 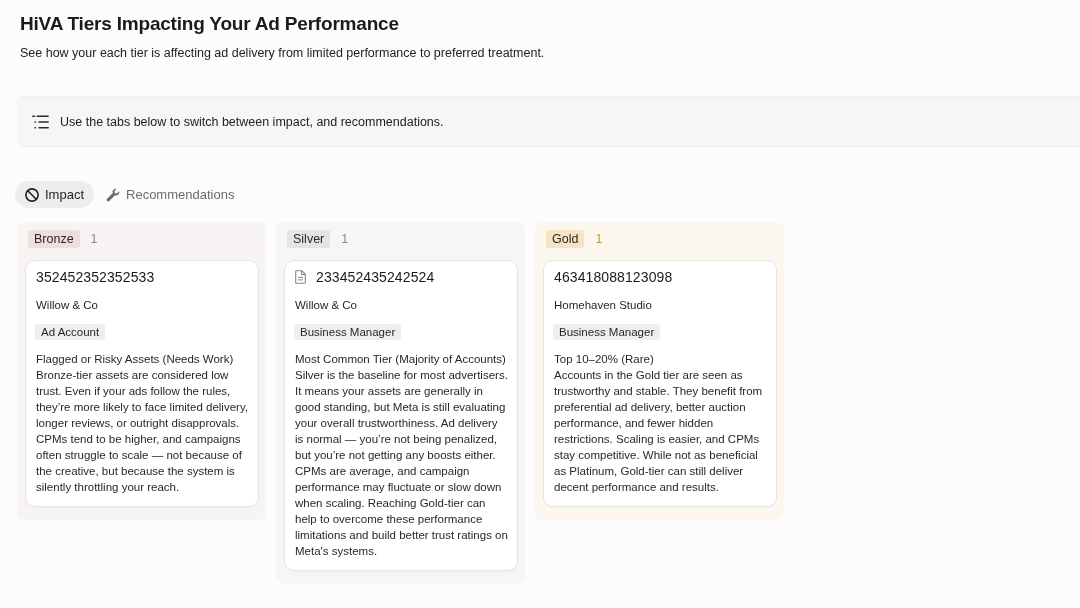 I want to click on account-id: 463418088123098, so click(x=613, y=277).